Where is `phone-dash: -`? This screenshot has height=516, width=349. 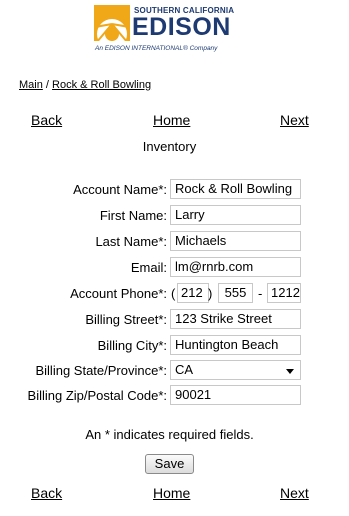 phone-dash: - is located at coordinates (260, 293).